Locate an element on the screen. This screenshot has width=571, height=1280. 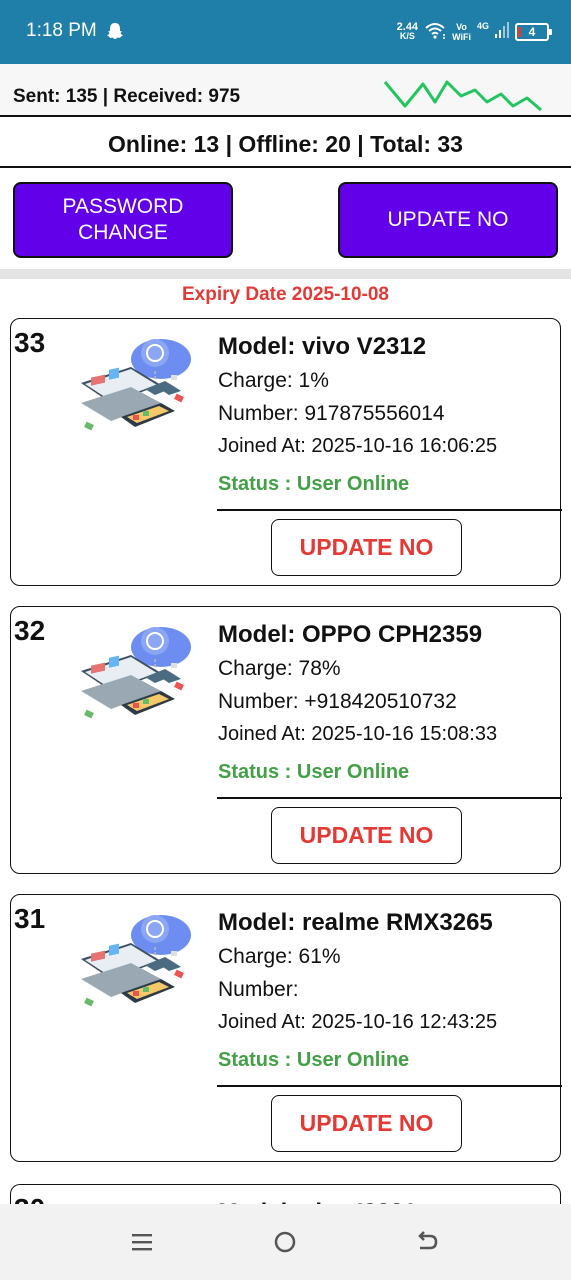
expiry-date: Expiry Date 2025-10-08 is located at coordinates (285, 294).